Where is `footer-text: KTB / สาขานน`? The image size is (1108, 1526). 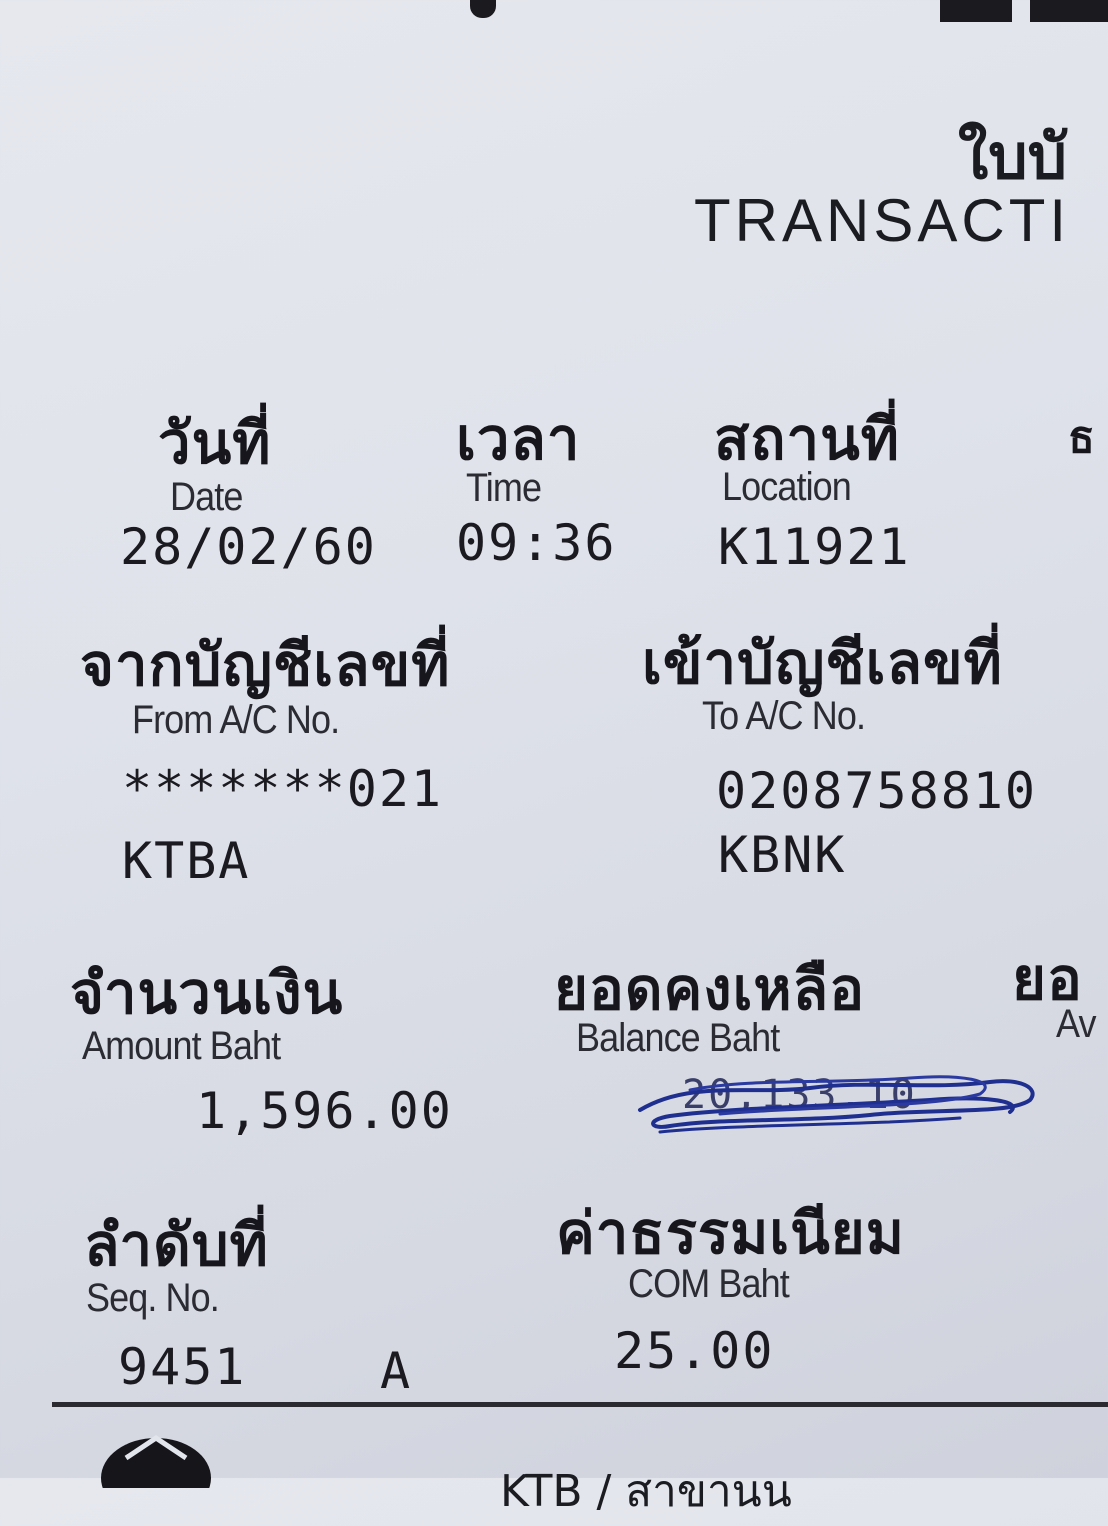 footer-text: KTB / สาขานน is located at coordinates (646, 1491).